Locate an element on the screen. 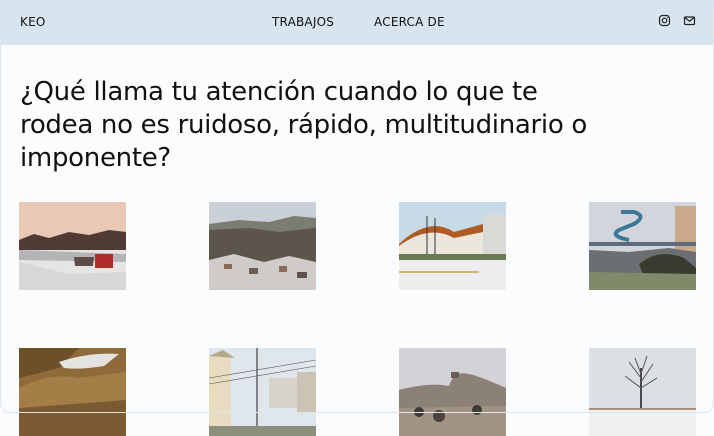  top-navigation-bar: KEO TRABAJOS ACERCA DE is located at coordinates (357, 22).